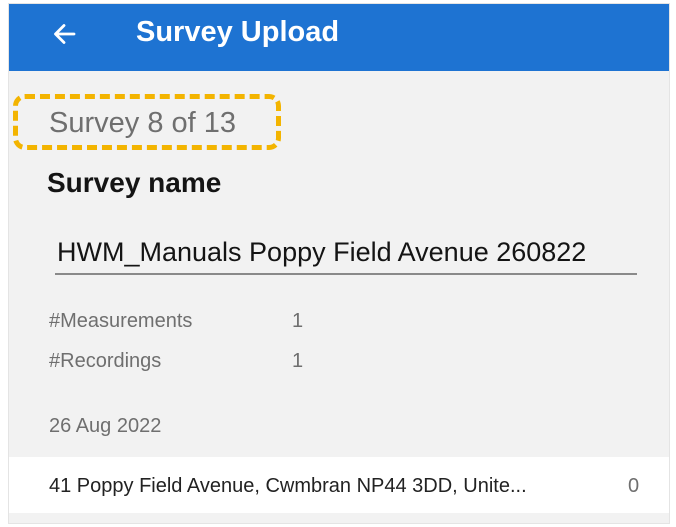 The width and height of the screenshot is (676, 527). I want to click on measurements-count: 1, so click(298, 321).